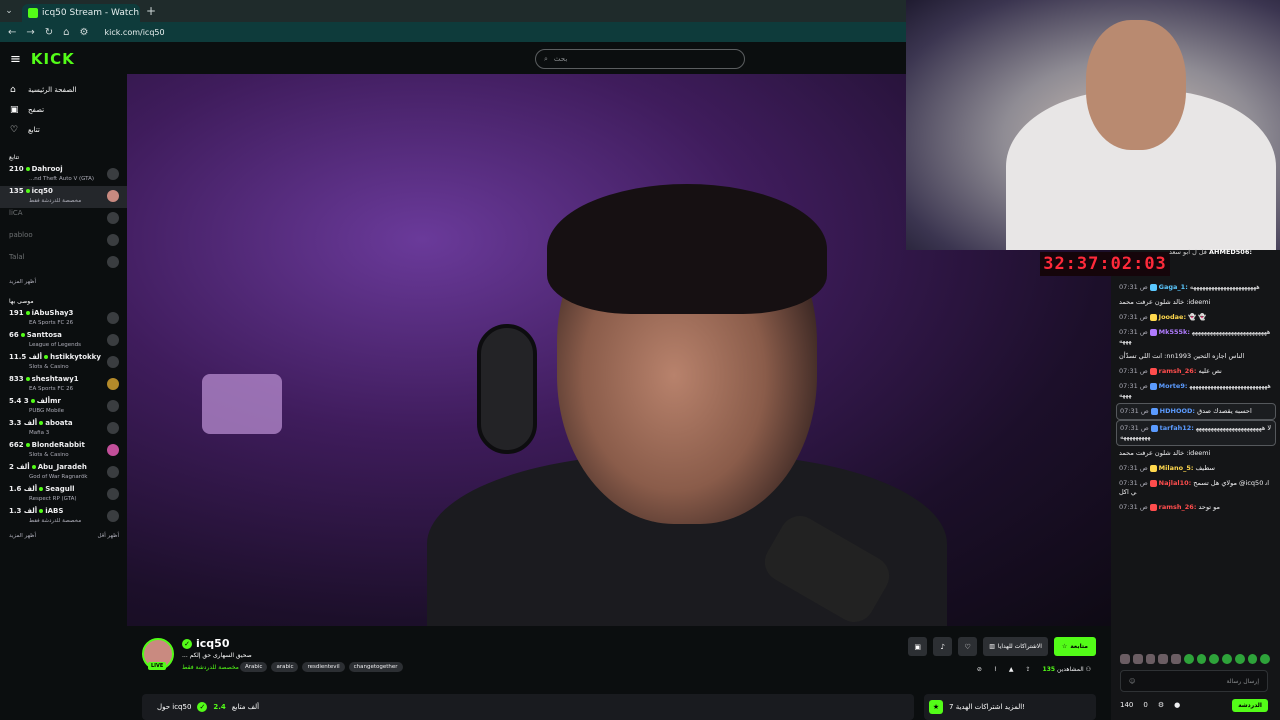 This screenshot has width=1280, height=720. What do you see at coordinates (1175, 483) in the screenshot?
I see `chat-username: Najlal10:` at bounding box center [1175, 483].